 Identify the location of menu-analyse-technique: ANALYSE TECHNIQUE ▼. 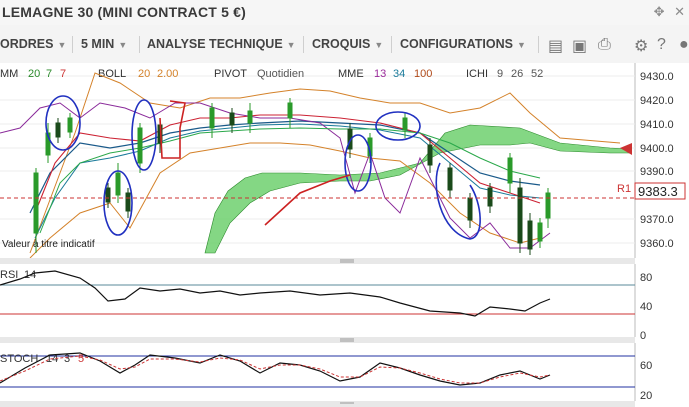
(221, 44).